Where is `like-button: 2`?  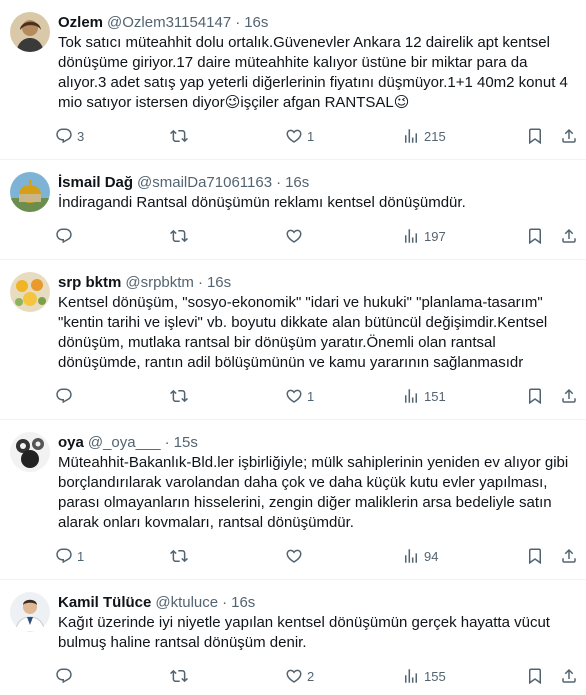 like-button: 2 is located at coordinates (299, 676).